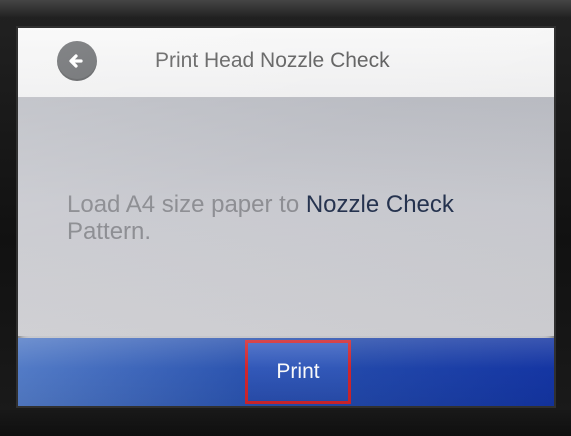  I want to click on message-lead: Load A4 size paper to, so click(186, 204).